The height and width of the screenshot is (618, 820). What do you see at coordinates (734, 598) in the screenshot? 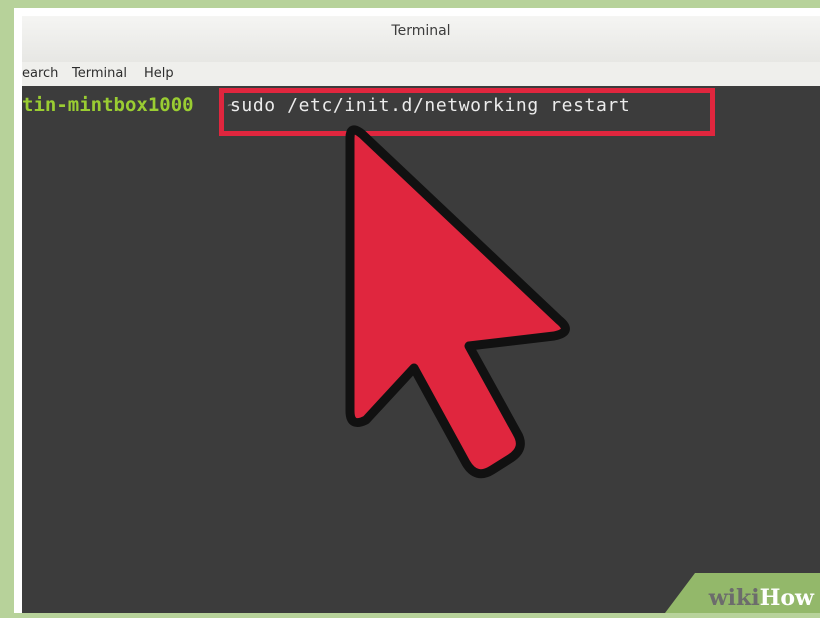
I see `watermark-prefix: wiki` at bounding box center [734, 598].